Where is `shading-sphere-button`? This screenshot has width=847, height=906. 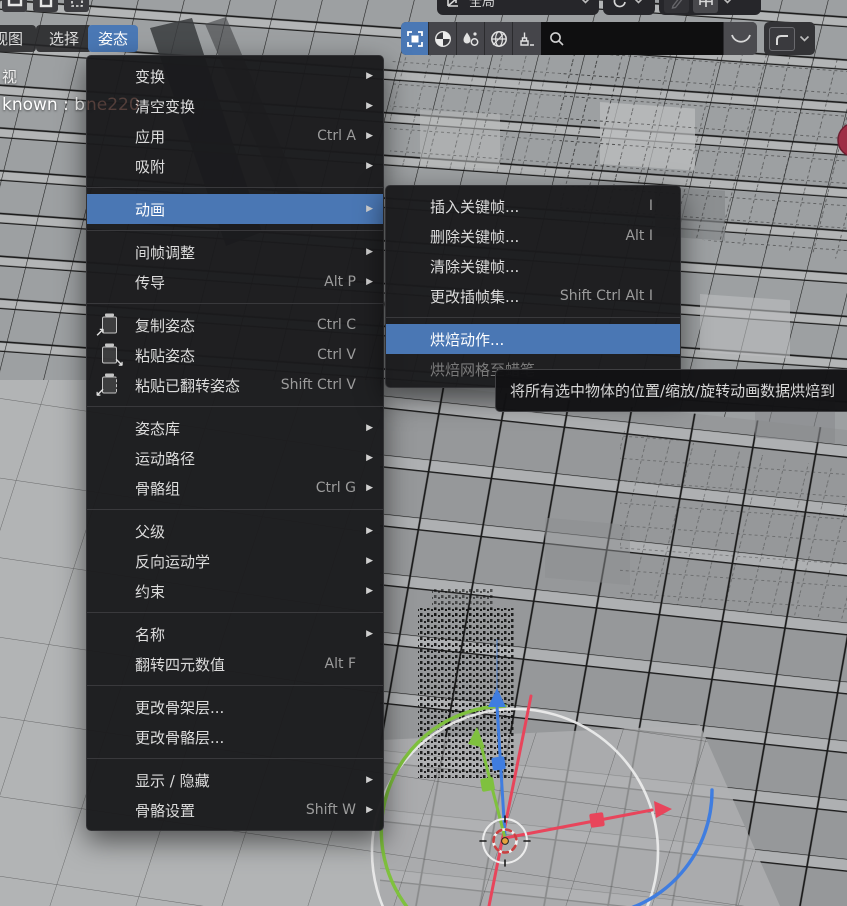
shading-sphere-button is located at coordinates (443, 38).